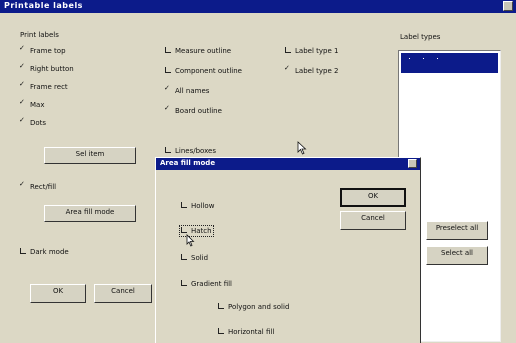 This screenshot has width=516, height=343. Describe the element at coordinates (508, 6) in the screenshot. I see `close-button` at that location.